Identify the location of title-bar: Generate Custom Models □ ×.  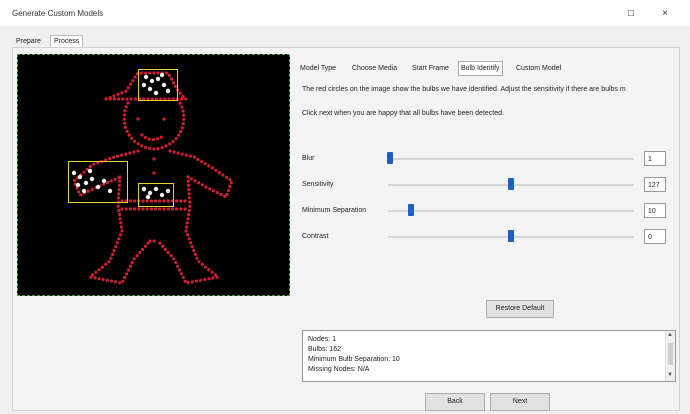
(345, 13).